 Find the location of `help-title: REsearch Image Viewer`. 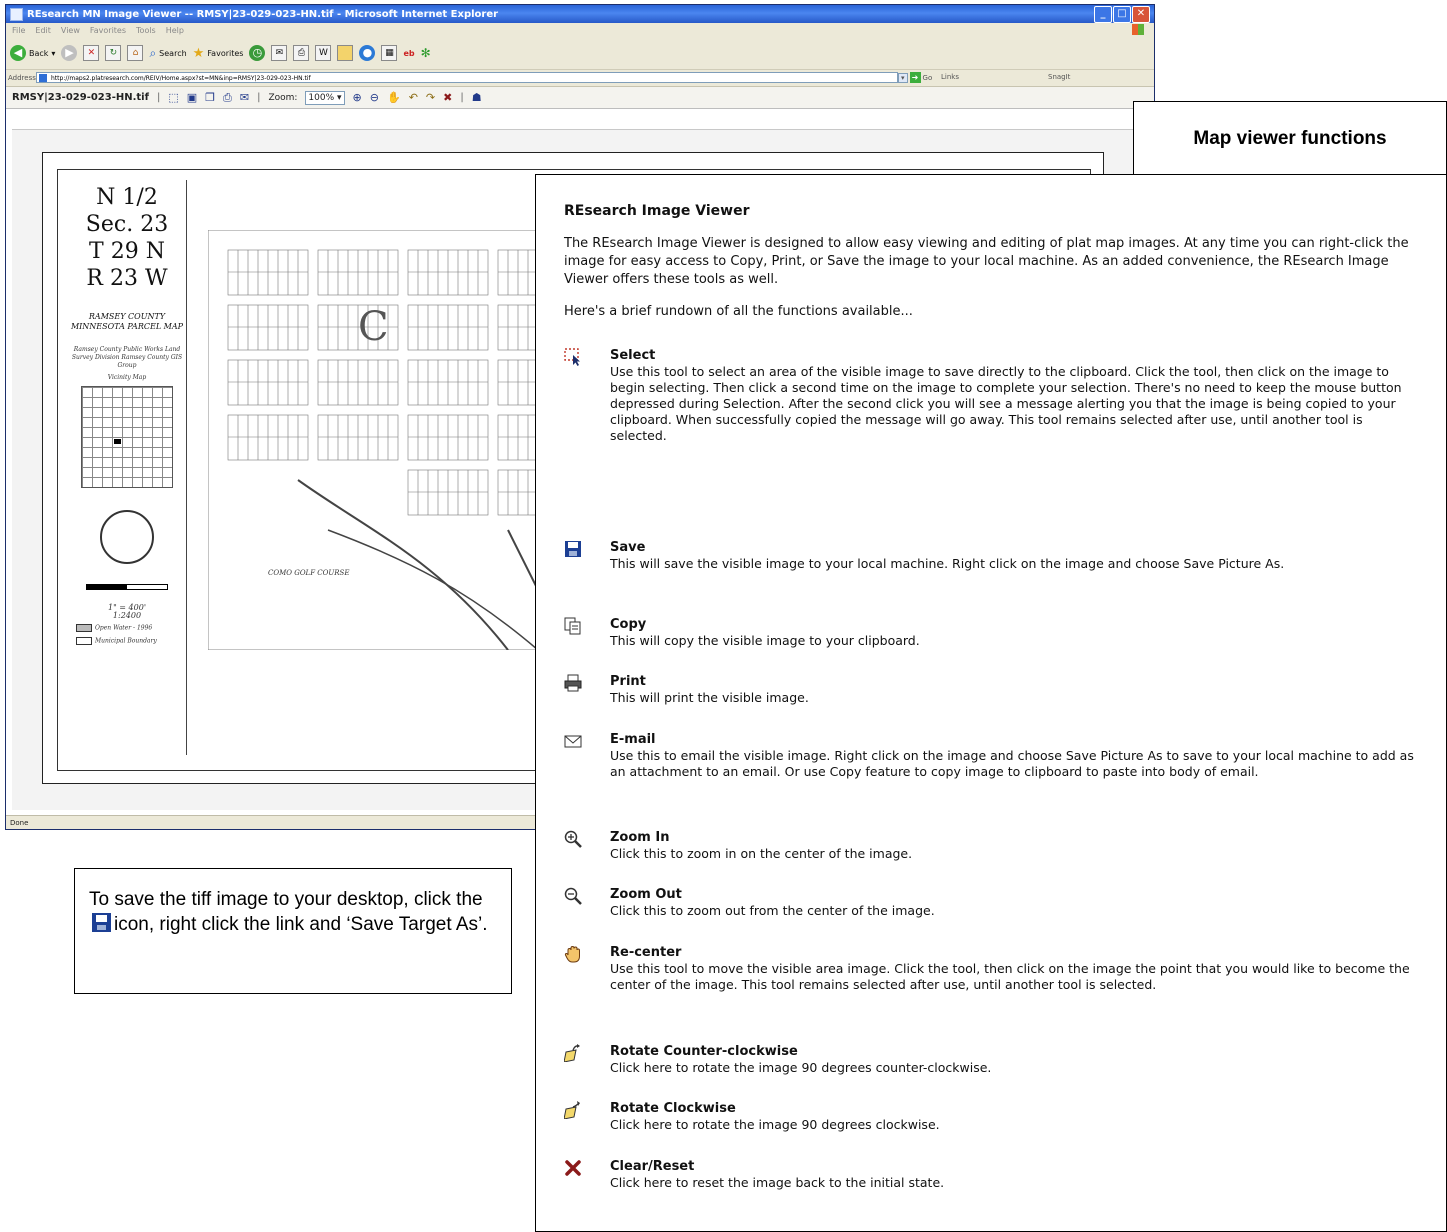

help-title: REsearch Image Viewer is located at coordinates (657, 211).